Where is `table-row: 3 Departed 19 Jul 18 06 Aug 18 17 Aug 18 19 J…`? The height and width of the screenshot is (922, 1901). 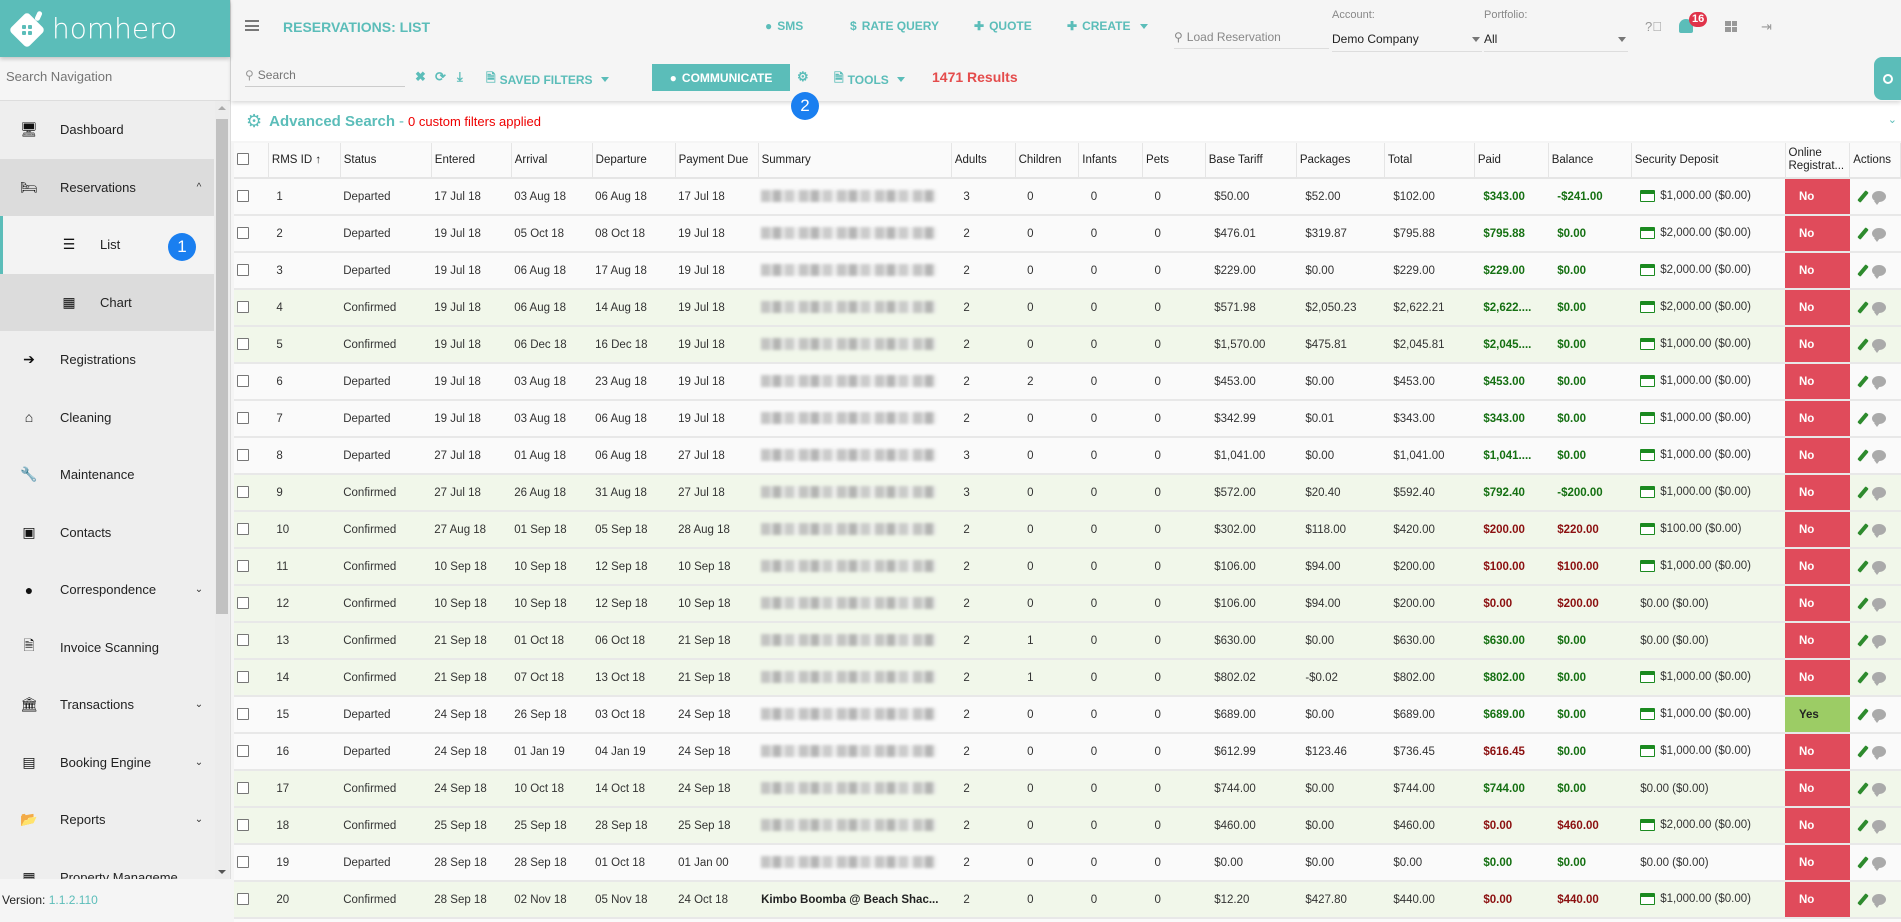
table-row: 3 Departed 19 Jul 18 06 Aug 18 17 Aug 18 19 J… is located at coordinates (1067, 271).